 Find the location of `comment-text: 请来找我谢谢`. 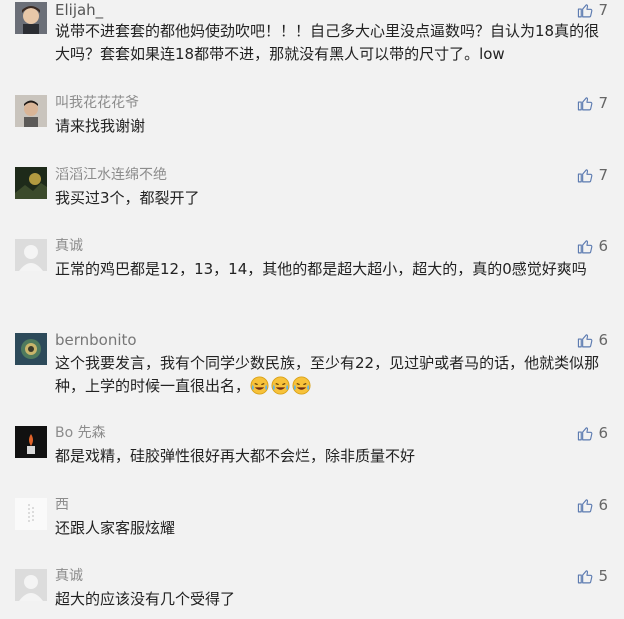

comment-text: 请来找我谢谢 is located at coordinates (100, 126).